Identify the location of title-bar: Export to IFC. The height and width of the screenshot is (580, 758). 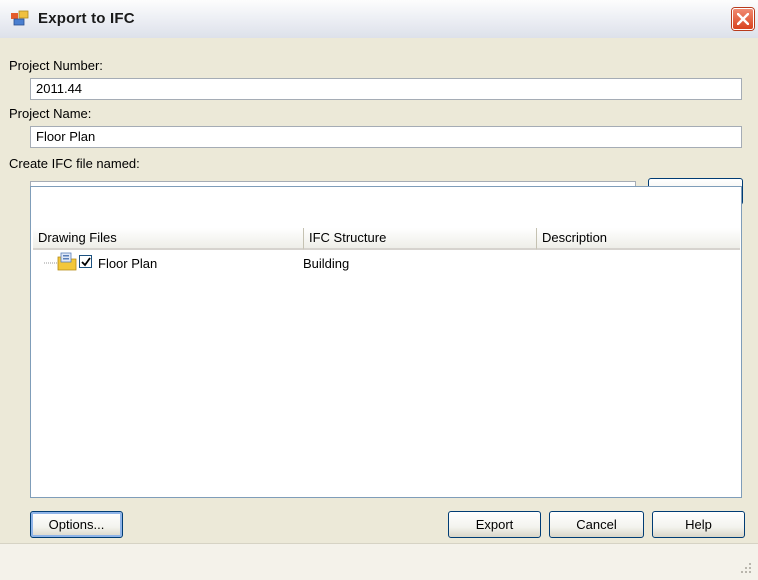
(379, 19).